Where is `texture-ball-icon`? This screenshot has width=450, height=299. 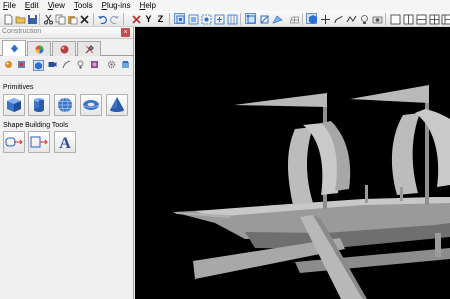
texture-ball-icon is located at coordinates (64, 49).